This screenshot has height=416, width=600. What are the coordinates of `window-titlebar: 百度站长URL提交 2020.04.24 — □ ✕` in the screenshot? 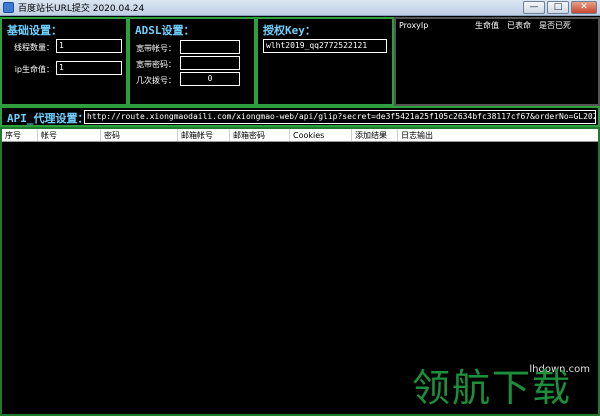 It's located at (300, 8).